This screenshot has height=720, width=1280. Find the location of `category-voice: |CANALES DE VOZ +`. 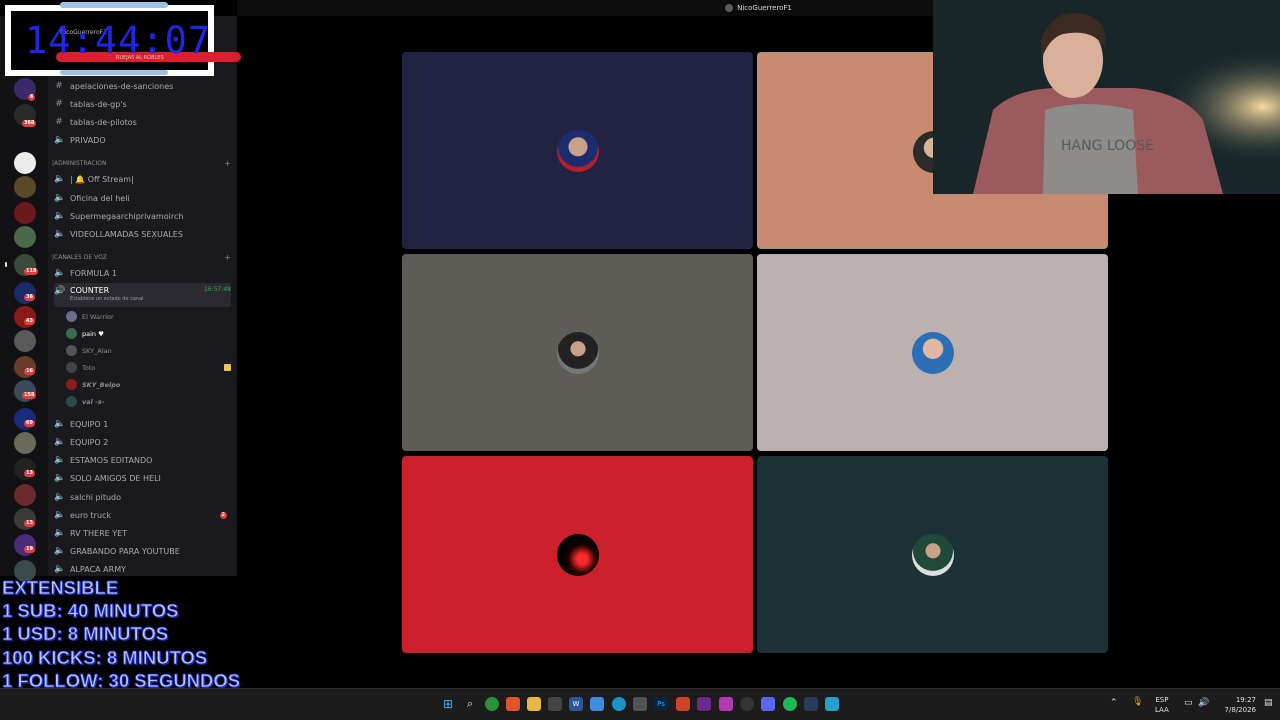

category-voice: |CANALES DE VOZ + is located at coordinates (141, 257).